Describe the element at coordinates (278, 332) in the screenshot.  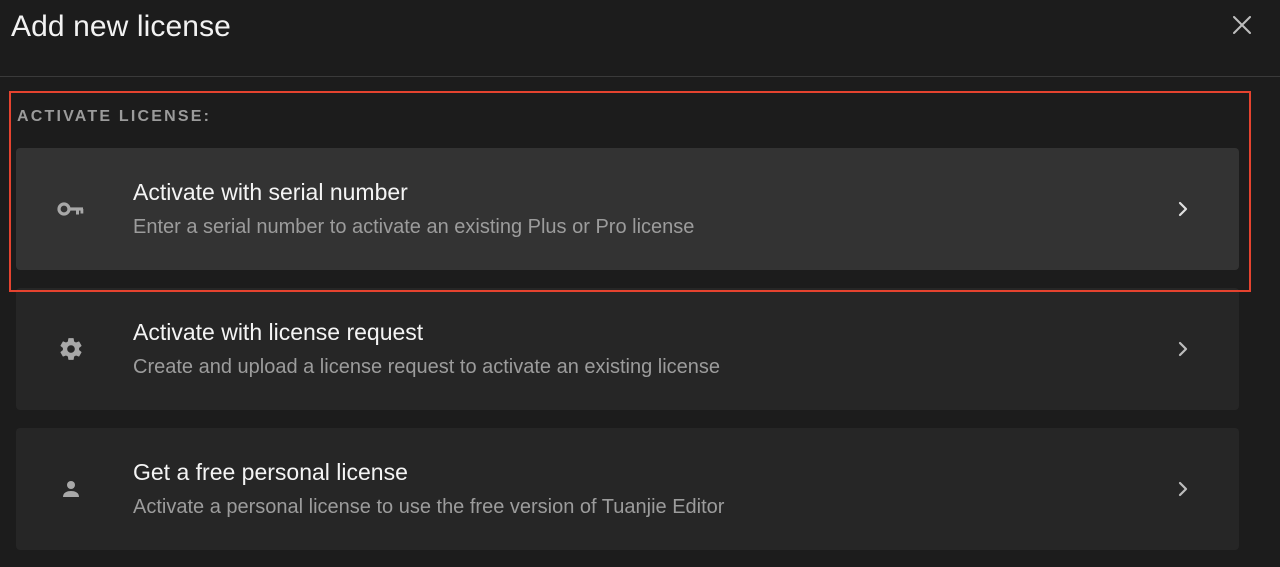
I see `option-title: Activate with license request` at that location.